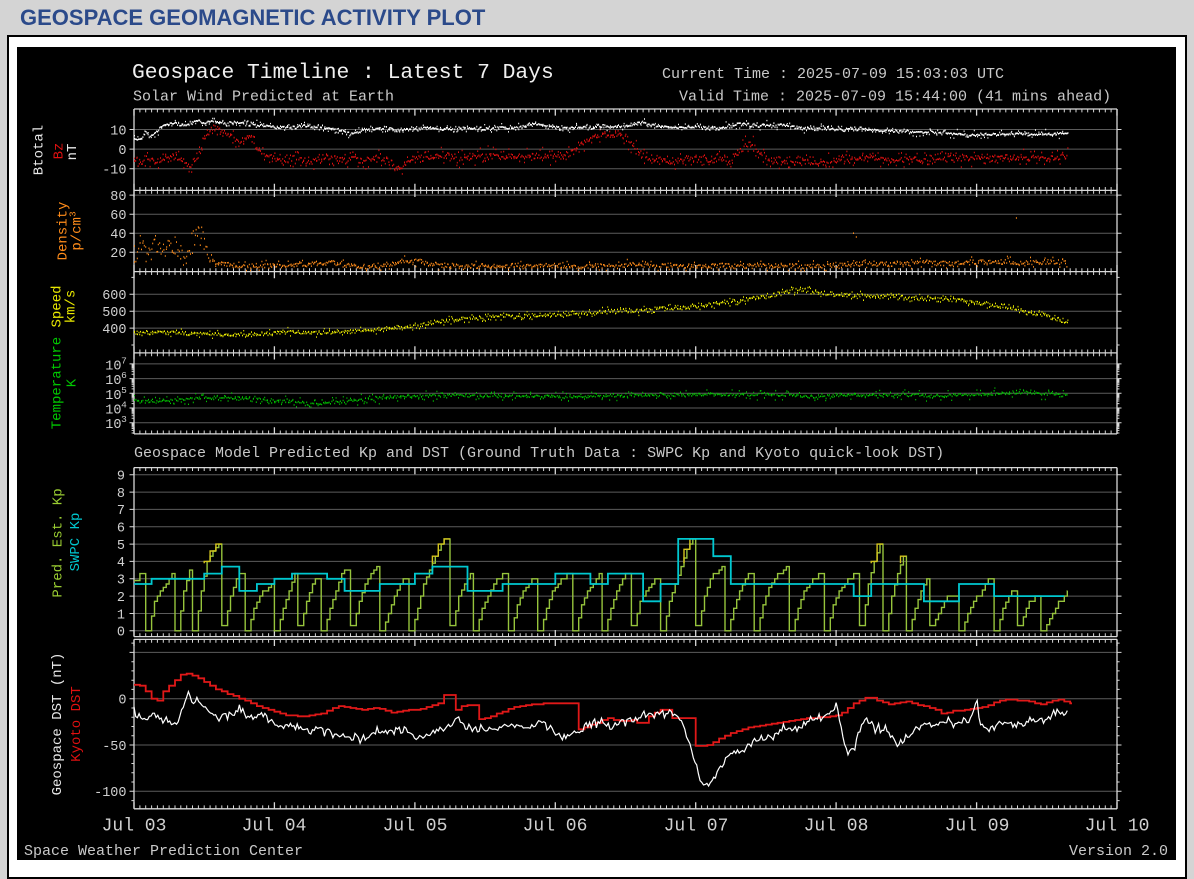 This screenshot has width=1194, height=879. What do you see at coordinates (114, 296) in the screenshot?
I see `svg-text: 600` at bounding box center [114, 296].